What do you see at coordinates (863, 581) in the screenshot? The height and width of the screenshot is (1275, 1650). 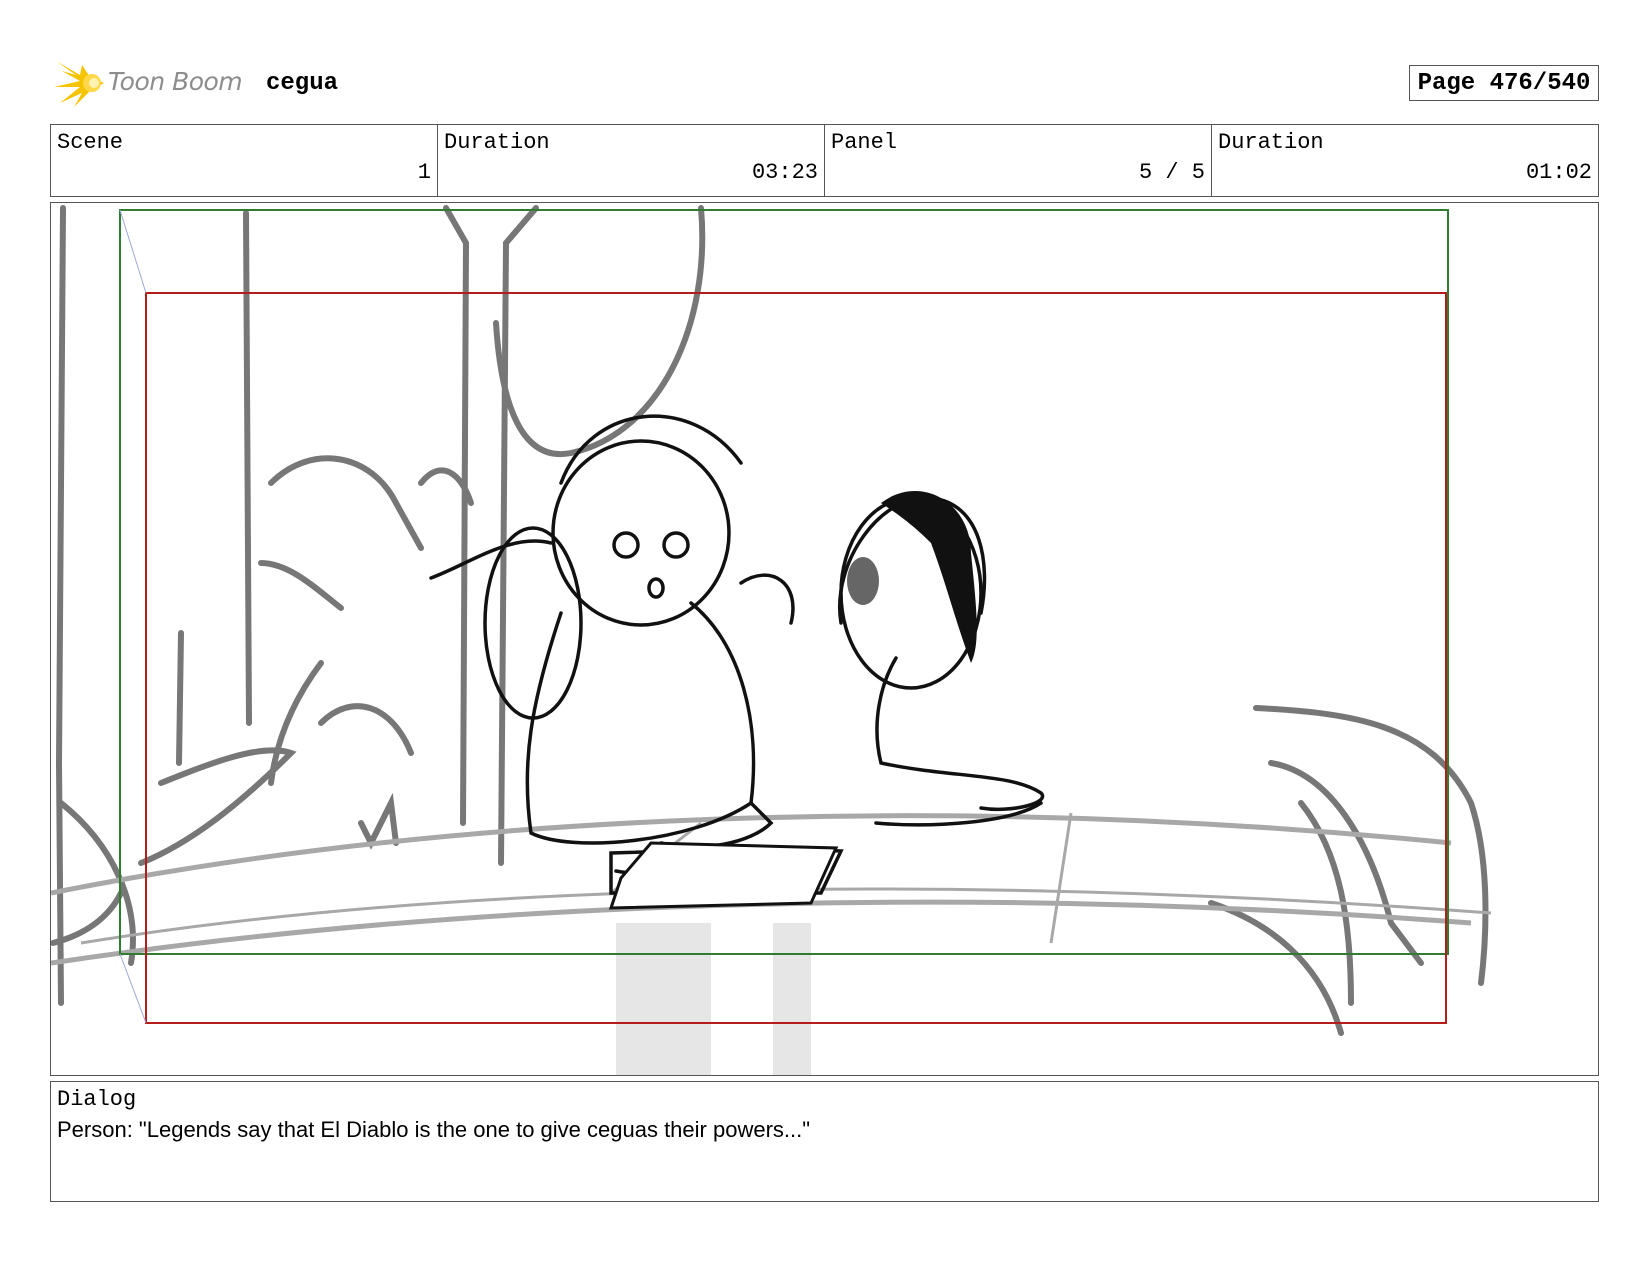 I see `mask-eye` at bounding box center [863, 581].